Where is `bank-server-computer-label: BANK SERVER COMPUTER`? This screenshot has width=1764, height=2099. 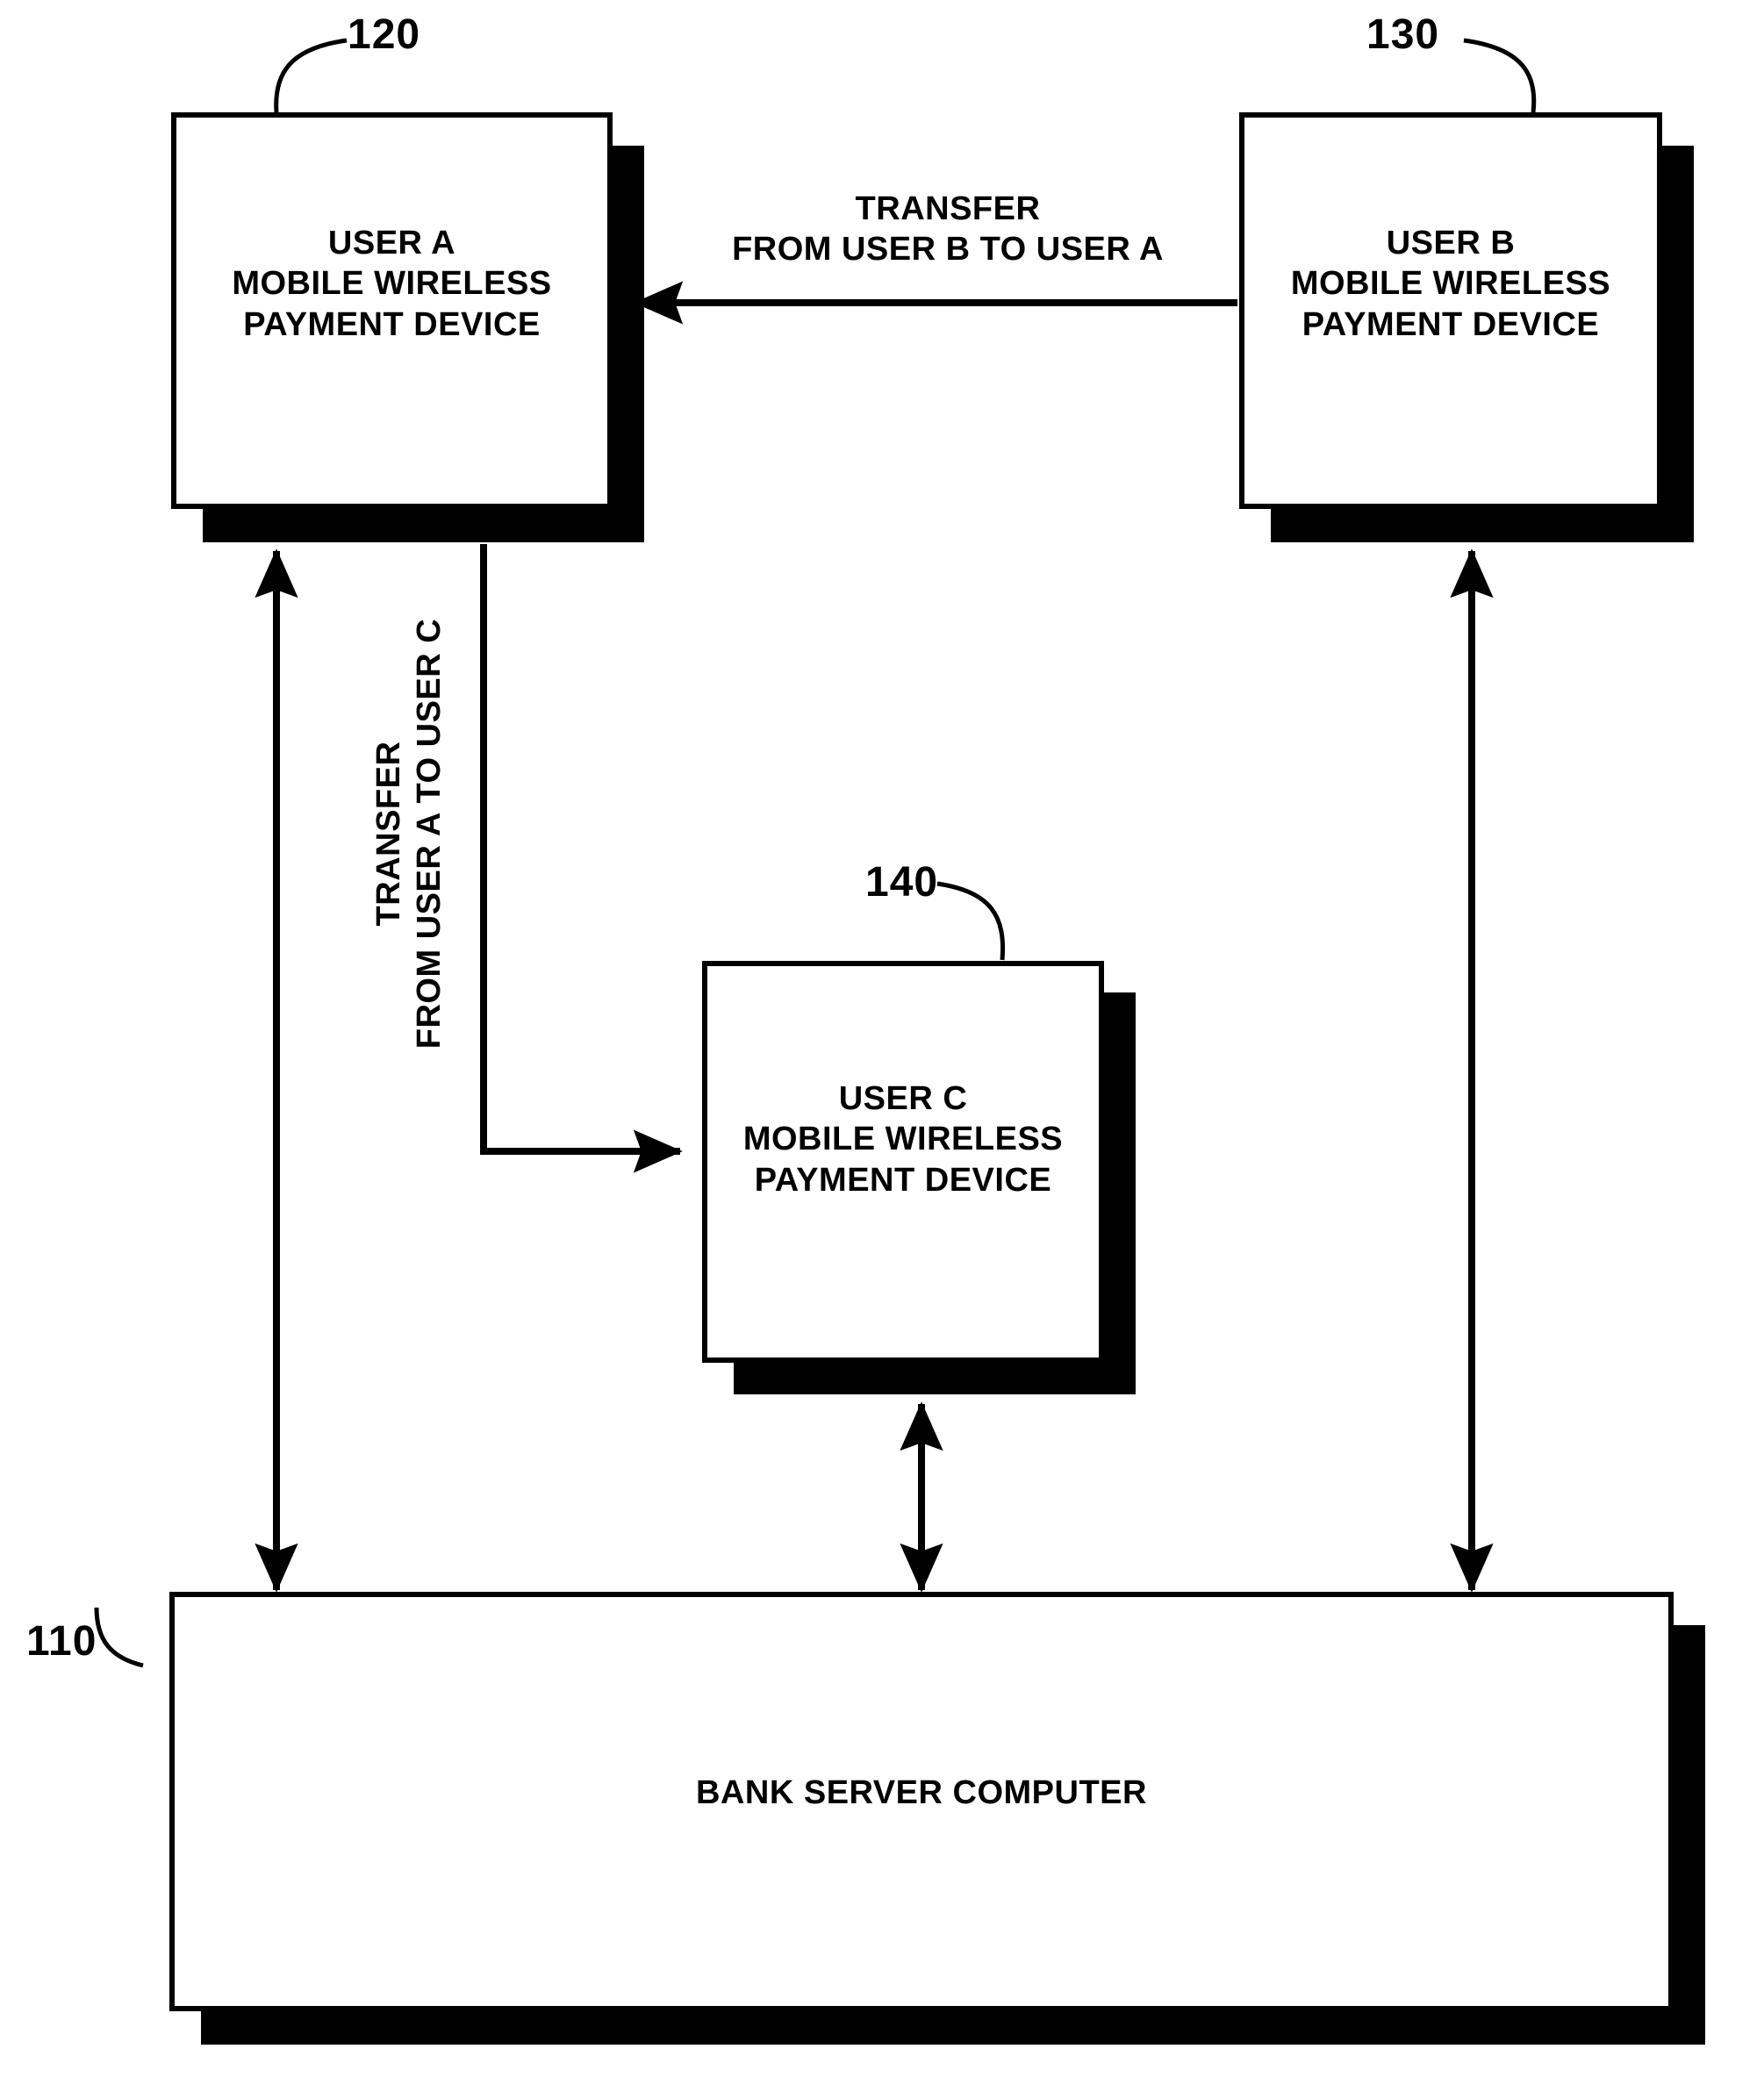
bank-server-computer-label: BANK SERVER COMPUTER is located at coordinates (921, 1792).